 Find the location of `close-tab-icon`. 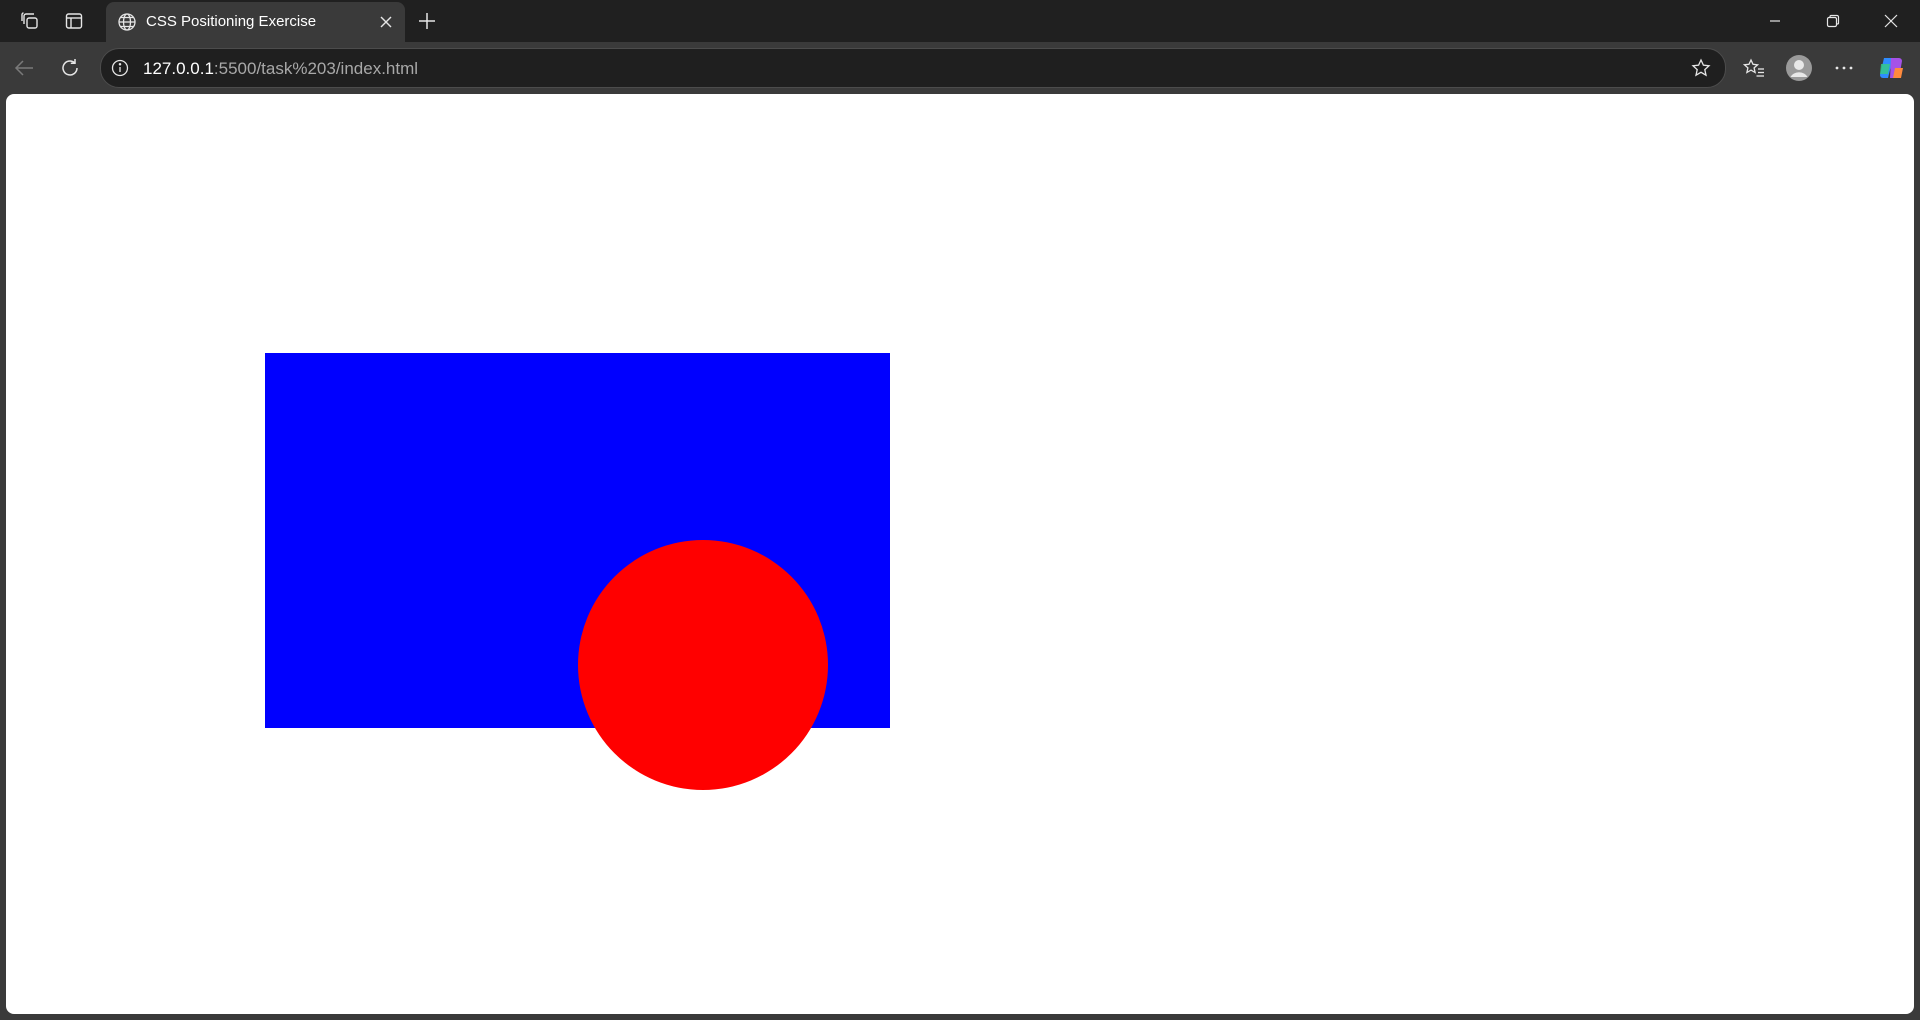

close-tab-icon is located at coordinates (386, 22).